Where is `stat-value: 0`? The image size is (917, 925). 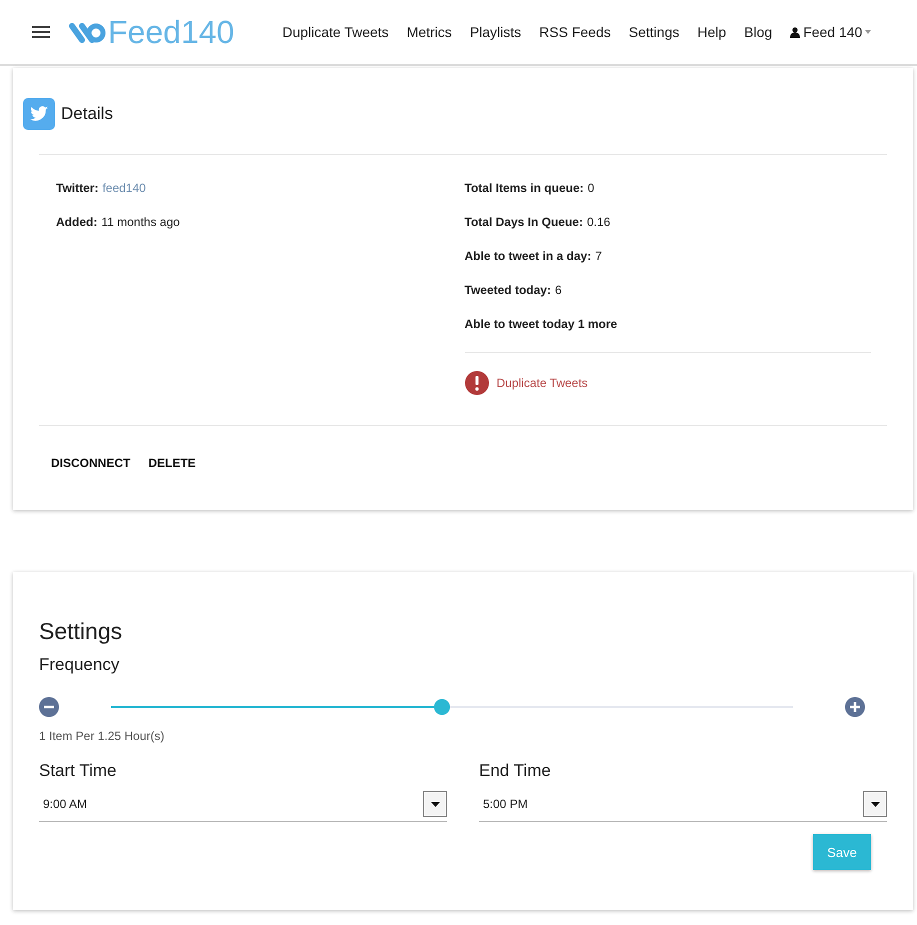
stat-value: 0 is located at coordinates (591, 188).